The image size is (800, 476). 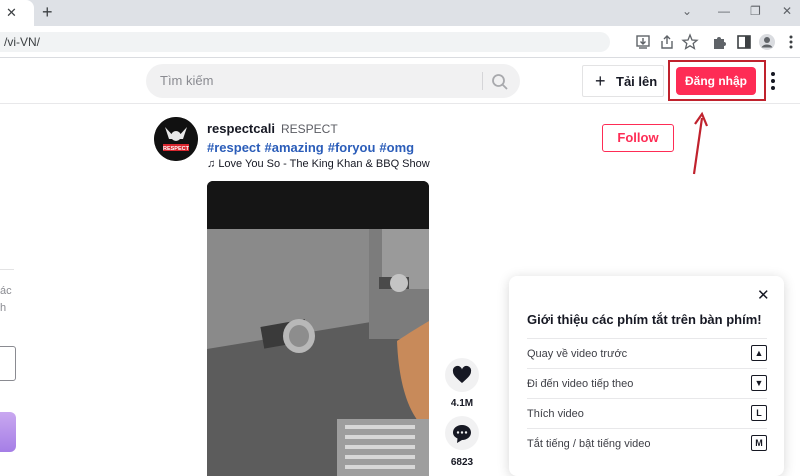 What do you see at coordinates (667, 42) in the screenshot?
I see `share-icon` at bounding box center [667, 42].